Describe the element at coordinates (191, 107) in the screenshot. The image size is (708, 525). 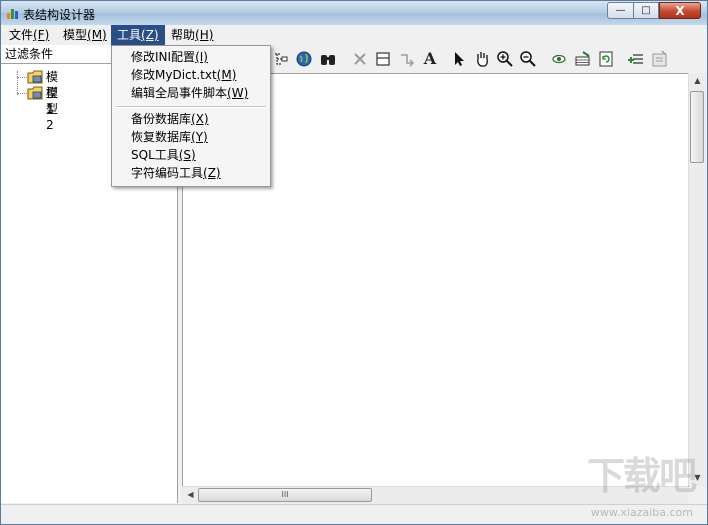
I see `menu-separator` at that location.